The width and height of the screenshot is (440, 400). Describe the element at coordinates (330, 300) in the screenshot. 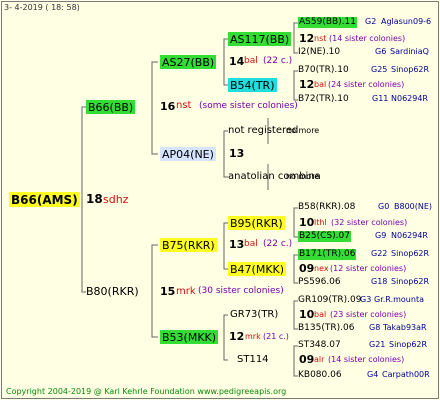

I see `g4-name-8: GR109(TR).09` at that location.